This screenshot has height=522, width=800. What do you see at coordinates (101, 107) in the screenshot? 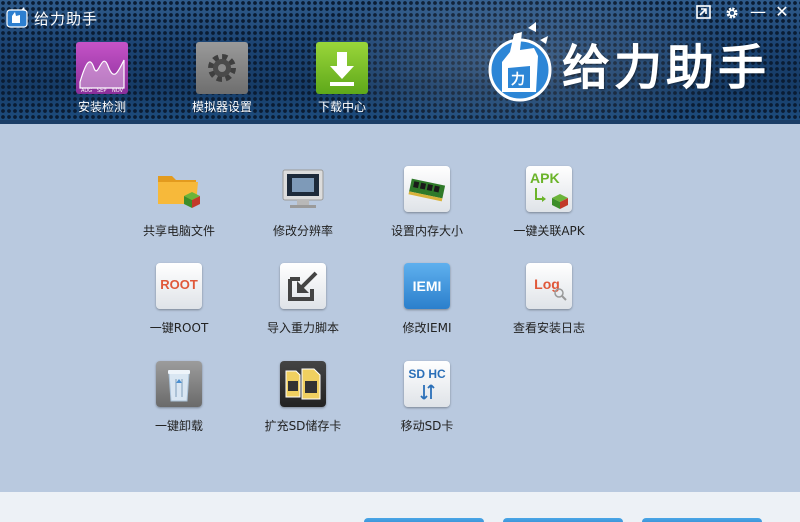
I see `toolbar-install-check-label: 安装检测` at bounding box center [101, 107].